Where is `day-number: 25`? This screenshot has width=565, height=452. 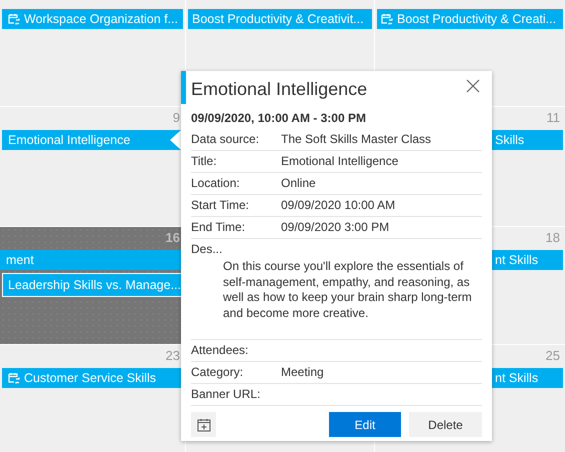 day-number: 25 is located at coordinates (553, 355).